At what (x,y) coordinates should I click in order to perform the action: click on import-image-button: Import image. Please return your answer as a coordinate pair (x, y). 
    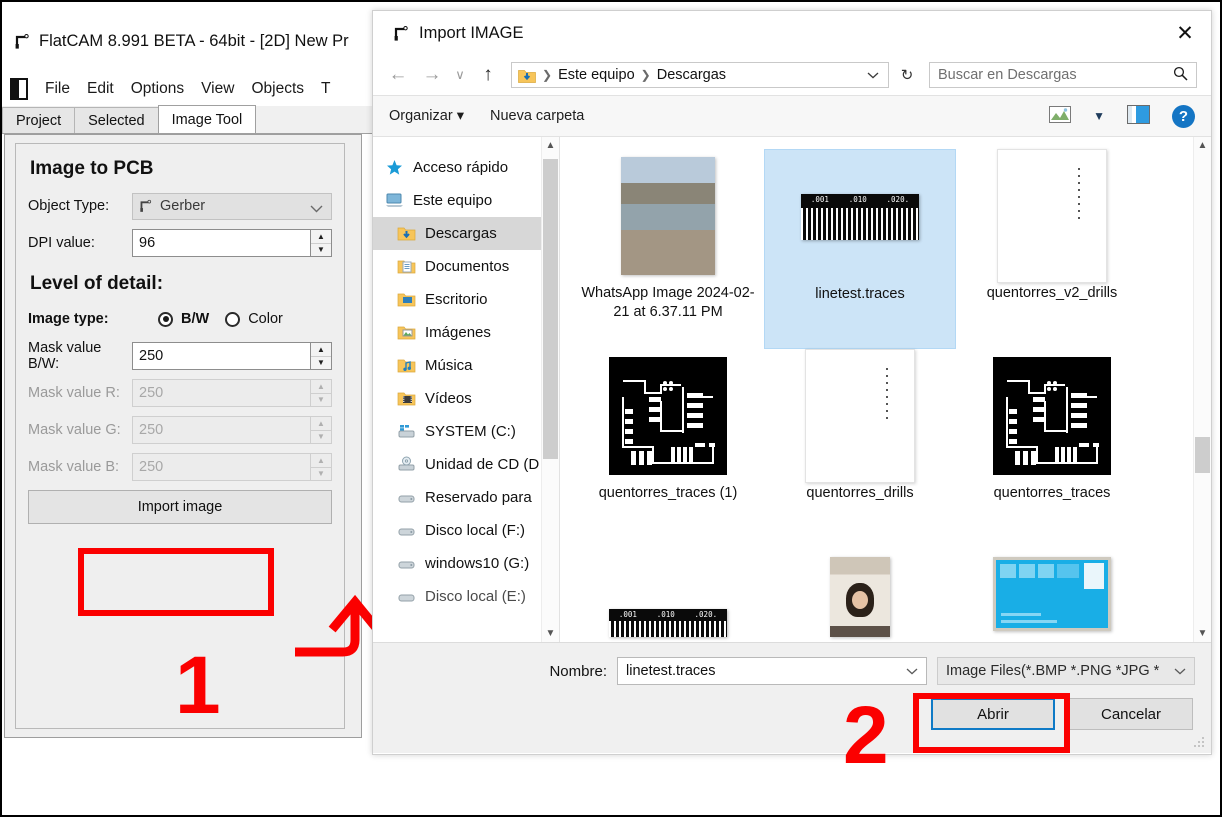
    Looking at the image, I should click on (180, 507).